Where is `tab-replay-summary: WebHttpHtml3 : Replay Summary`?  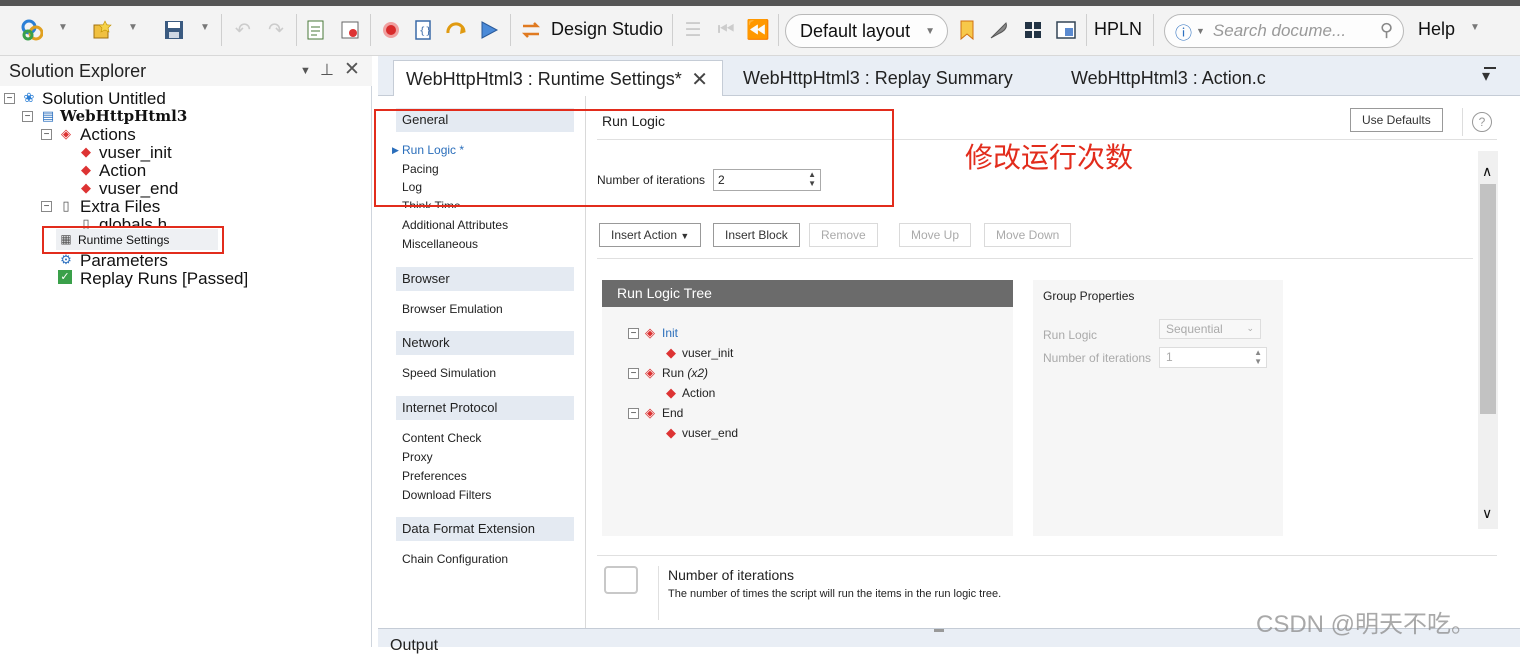
tab-replay-summary: WebHttpHtml3 : Replay Summary is located at coordinates (878, 78).